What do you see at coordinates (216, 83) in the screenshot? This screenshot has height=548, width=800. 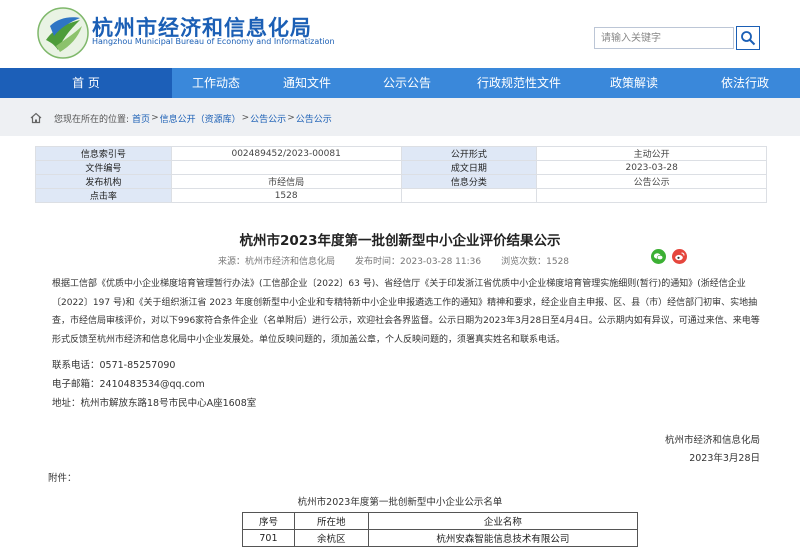 I see `nav-item-work-news: 工作动态` at bounding box center [216, 83].